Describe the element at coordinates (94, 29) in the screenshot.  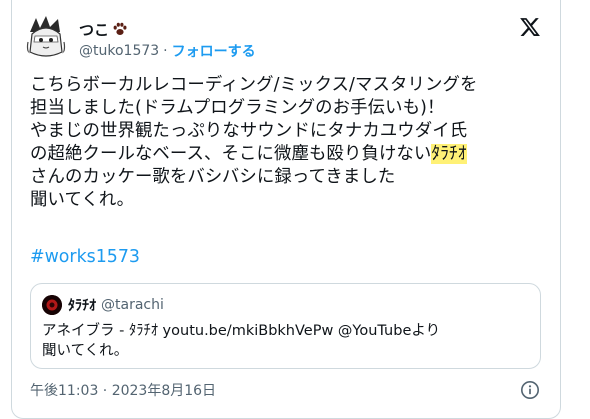
I see `author-display-name: つこ` at that location.